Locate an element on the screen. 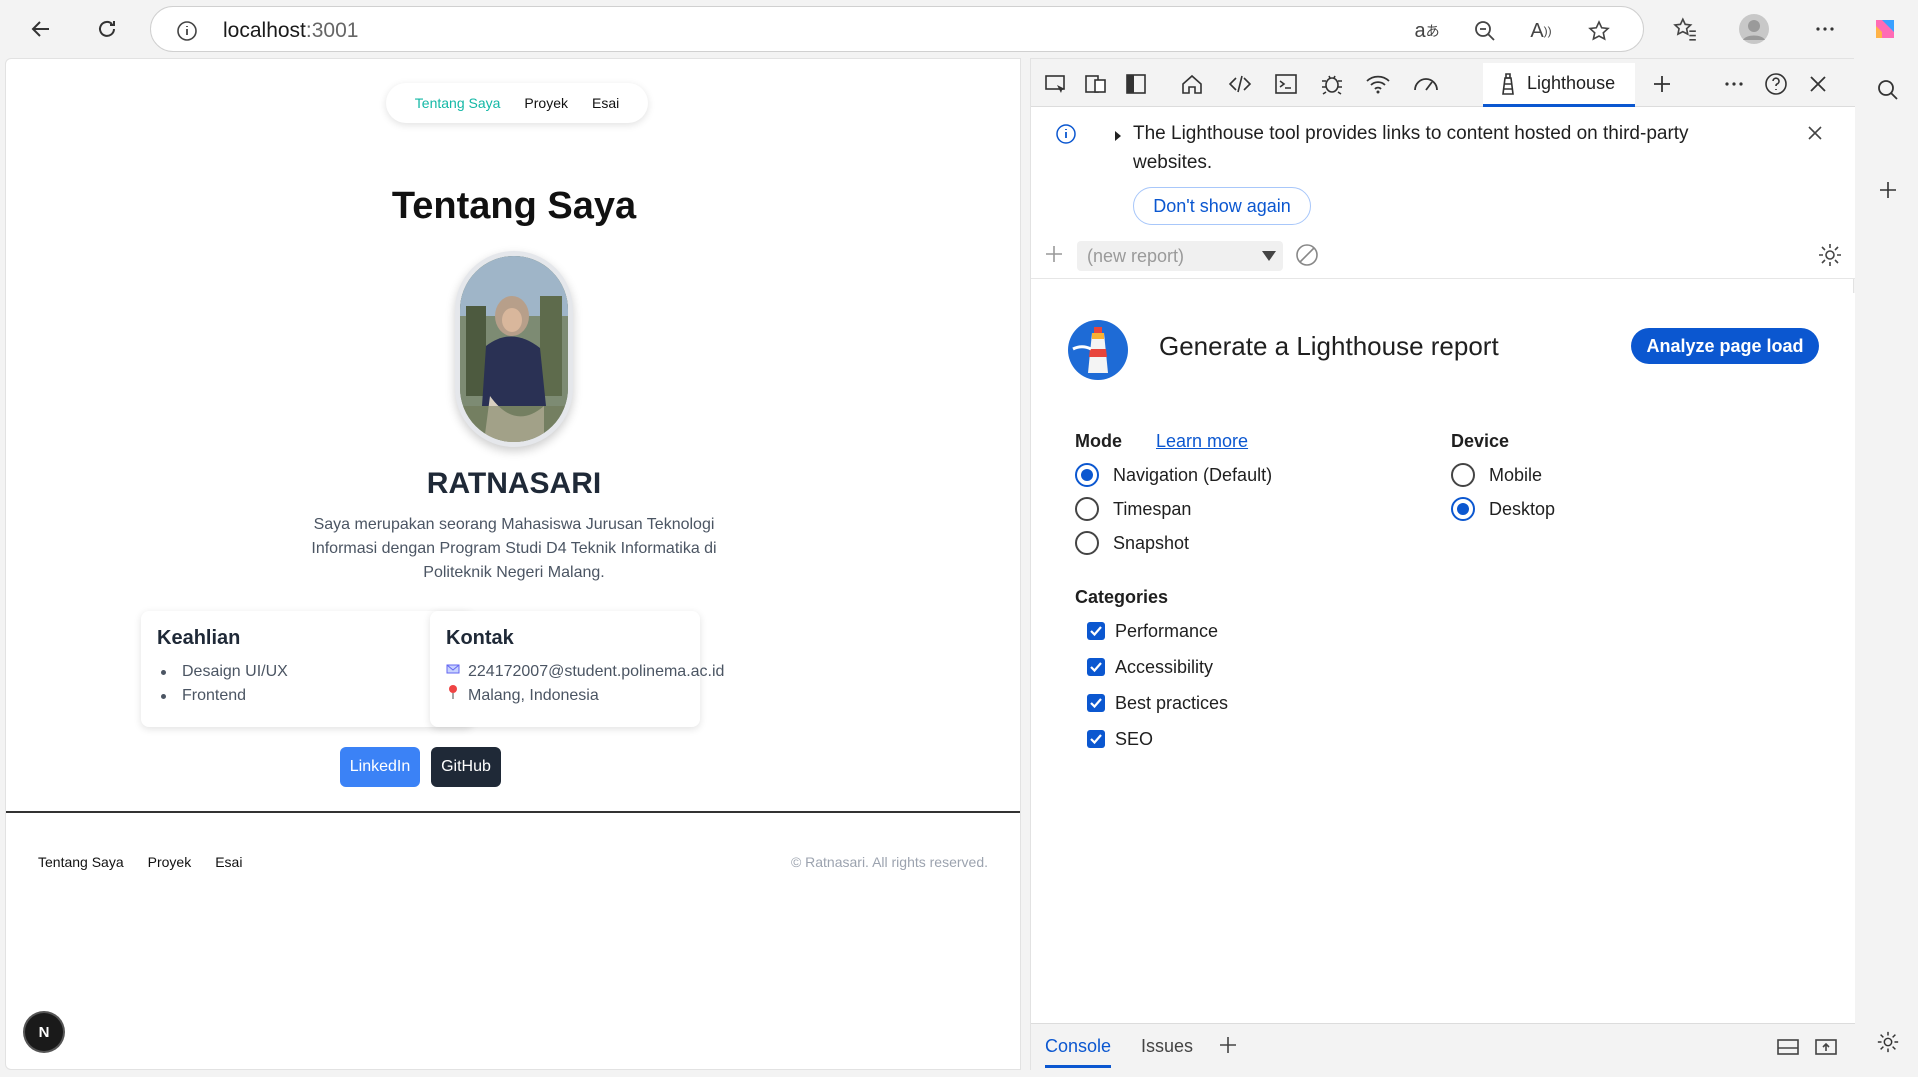 This screenshot has width=1918, height=1077. settings-gear-icon is located at coordinates (1830, 257).